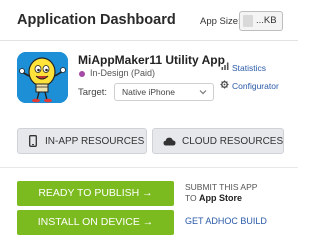 This screenshot has height=248, width=320. What do you see at coordinates (248, 21) in the screenshot?
I see `app-size-bar-icon` at bounding box center [248, 21].